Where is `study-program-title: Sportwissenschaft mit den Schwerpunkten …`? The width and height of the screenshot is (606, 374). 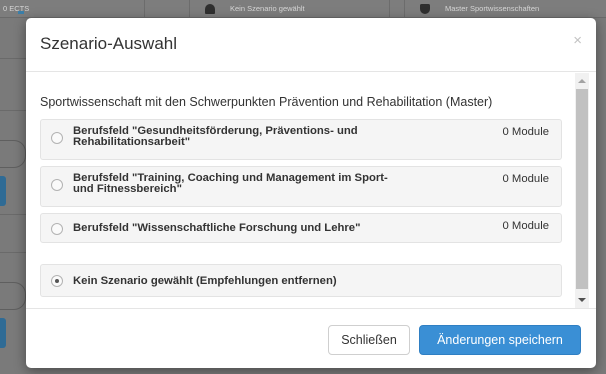
study-program-title: Sportwissenschaft mit den Schwerpunkten … is located at coordinates (266, 102).